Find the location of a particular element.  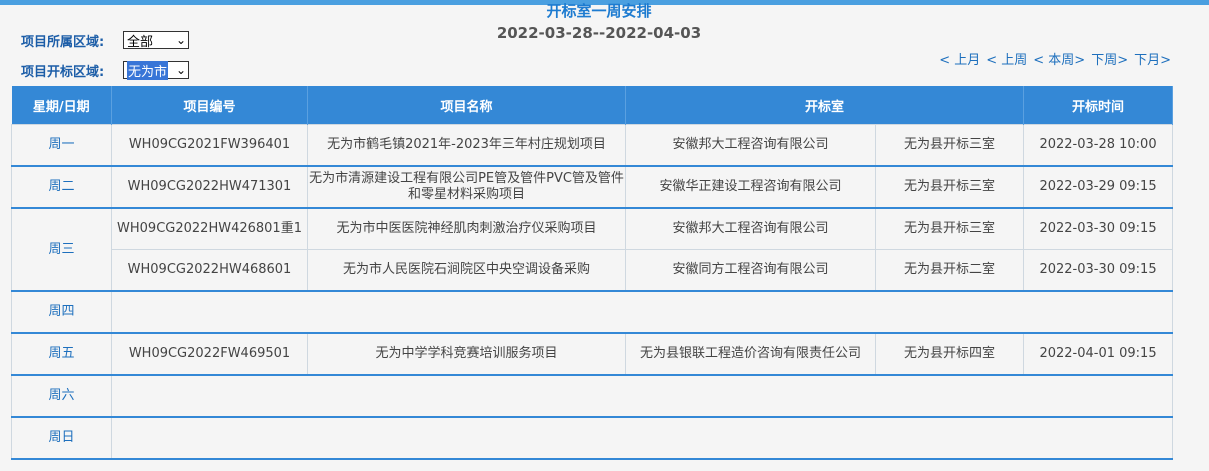

column-header-room: 开标室 is located at coordinates (825, 105).